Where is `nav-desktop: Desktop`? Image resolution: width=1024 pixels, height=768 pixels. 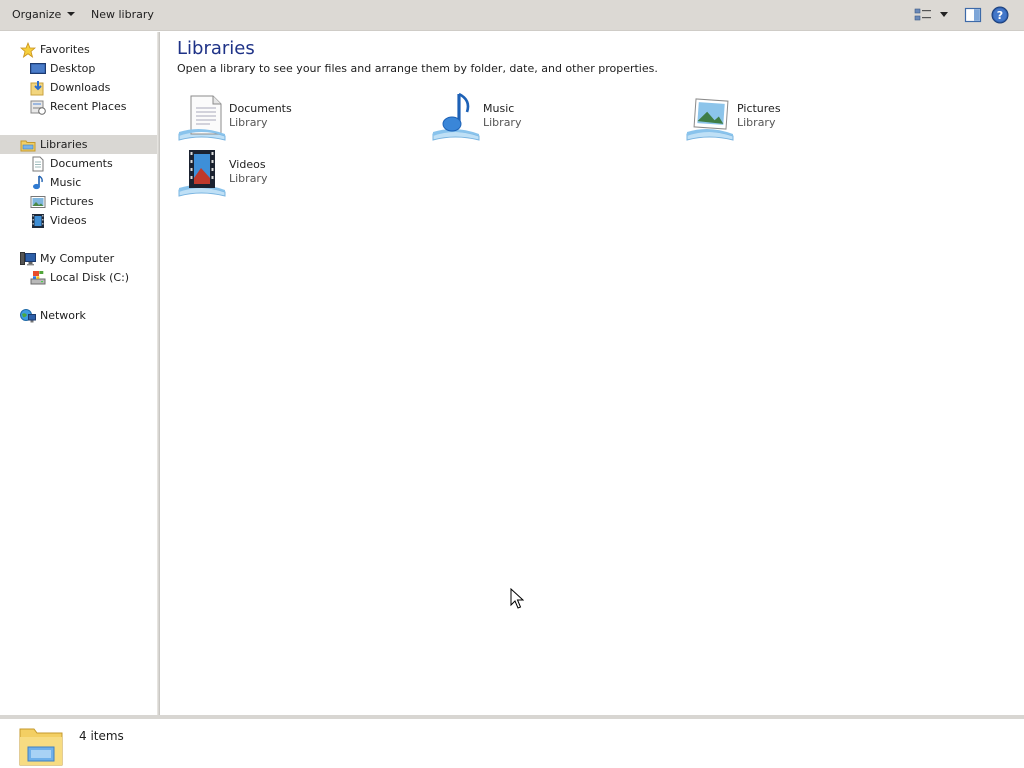 nav-desktop: Desktop is located at coordinates (78, 68).